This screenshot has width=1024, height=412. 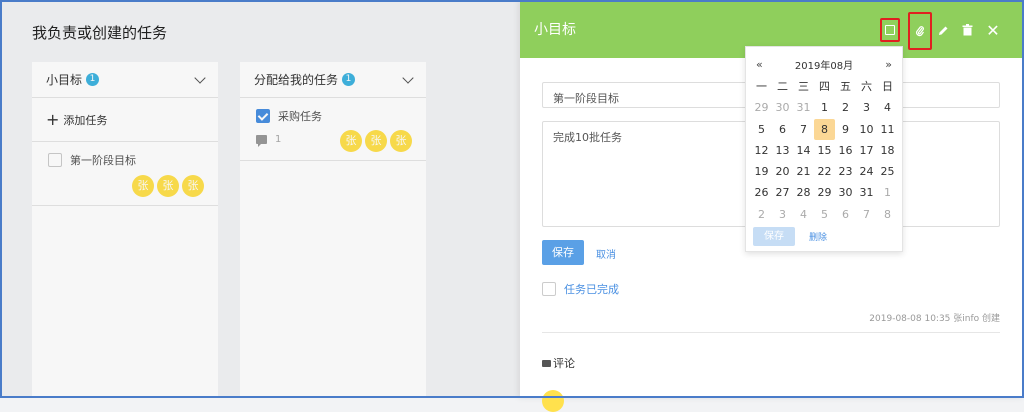 I want to click on calendar-day: 26, so click(x=761, y=192).